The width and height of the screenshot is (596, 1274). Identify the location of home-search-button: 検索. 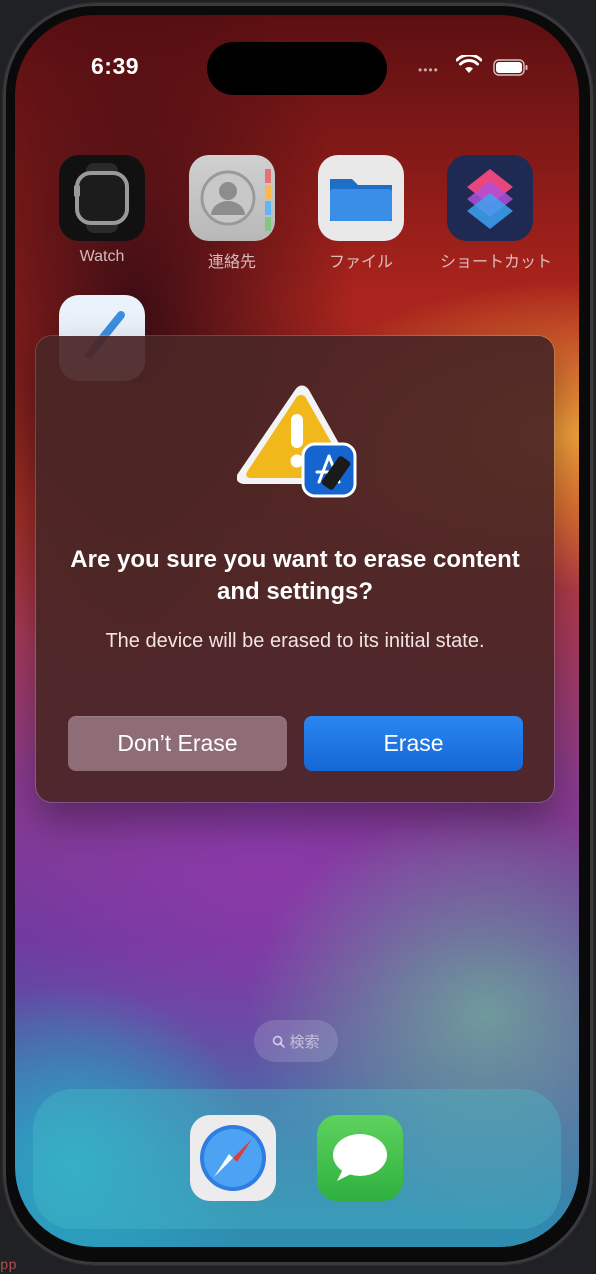
(296, 1041).